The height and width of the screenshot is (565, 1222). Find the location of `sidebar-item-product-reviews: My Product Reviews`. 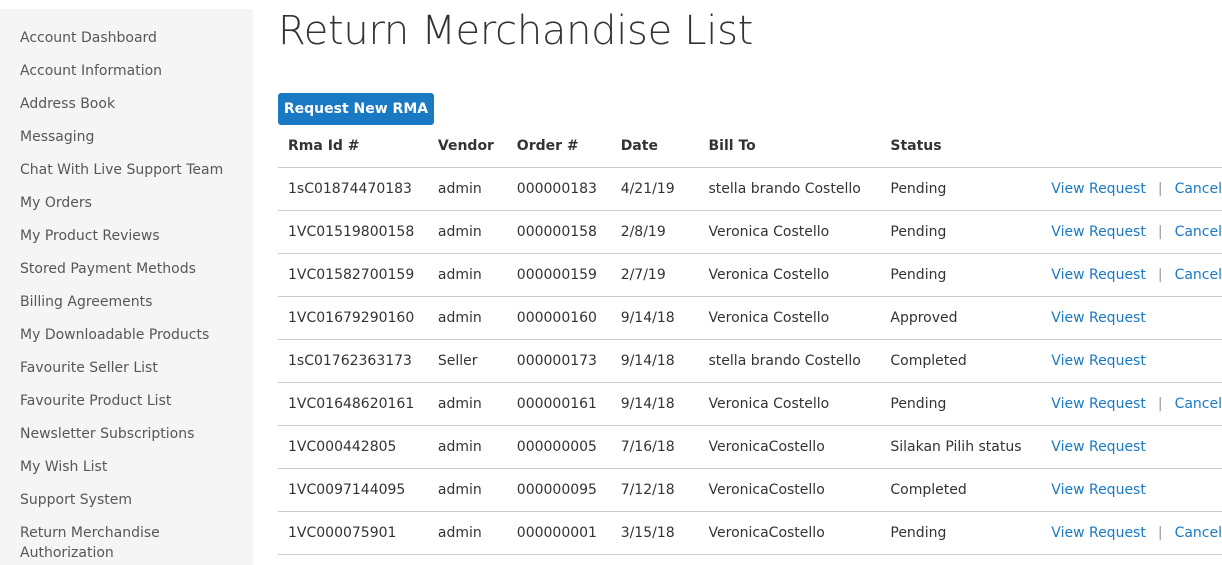

sidebar-item-product-reviews: My Product Reviews is located at coordinates (130, 236).